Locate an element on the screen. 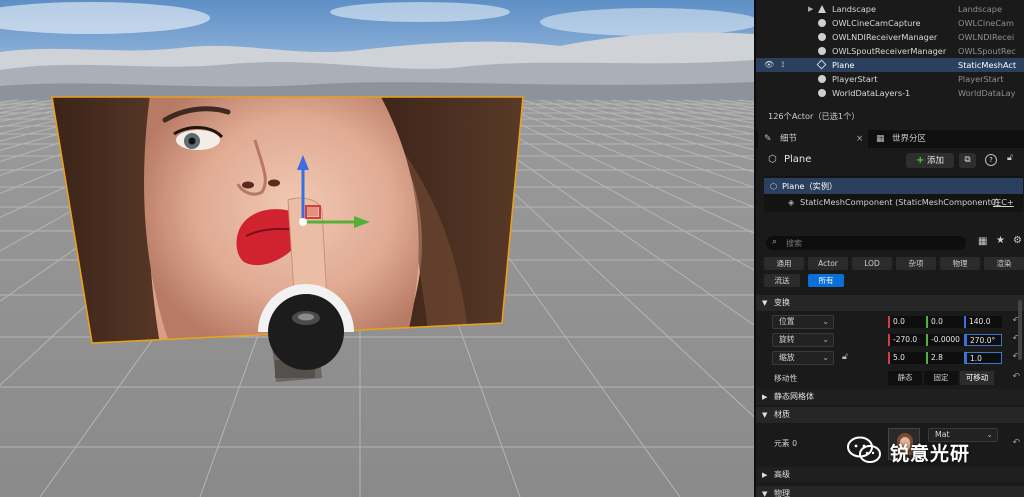 Image resolution: width=1024 pixels, height=497 pixels. tab-details: ✎ 细节 × is located at coordinates (813, 139).